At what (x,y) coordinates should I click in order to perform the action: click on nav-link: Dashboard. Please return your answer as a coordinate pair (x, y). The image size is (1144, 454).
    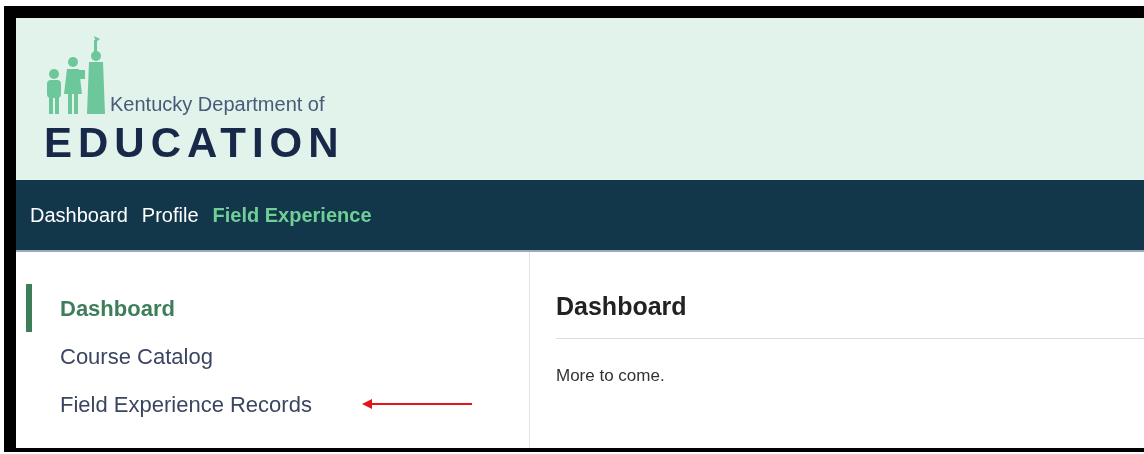
    Looking at the image, I should click on (79, 215).